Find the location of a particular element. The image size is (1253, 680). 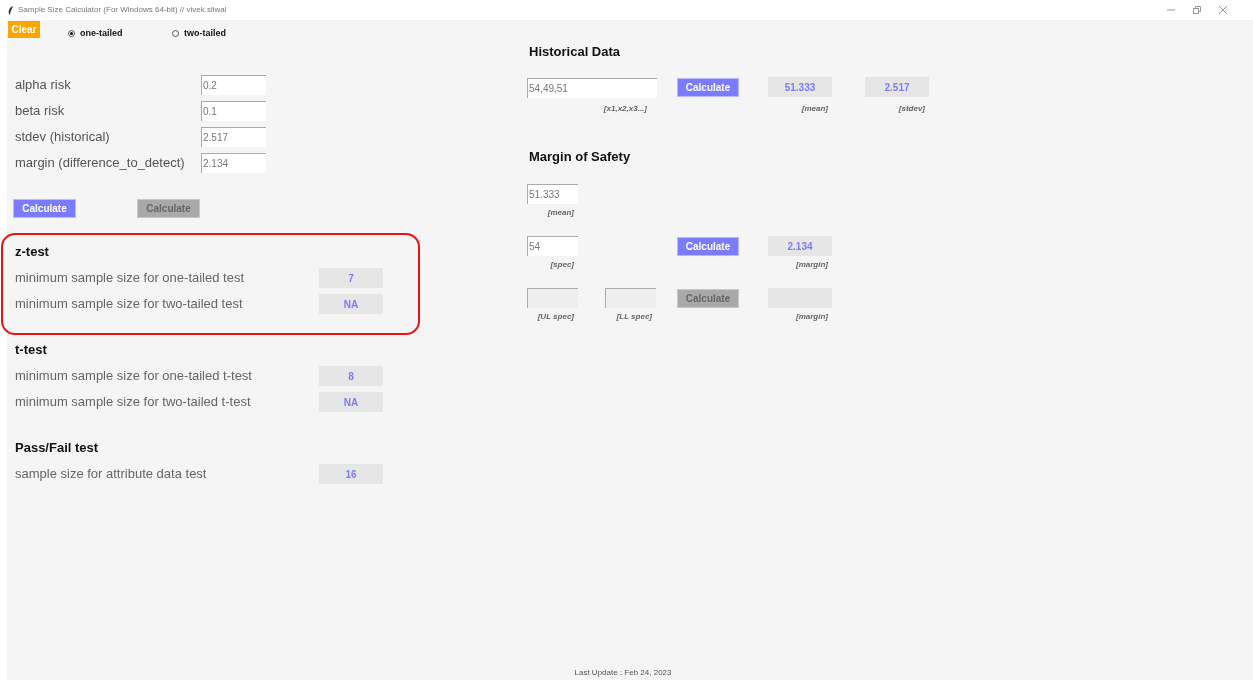

result-value: 2.134 is located at coordinates (800, 246).